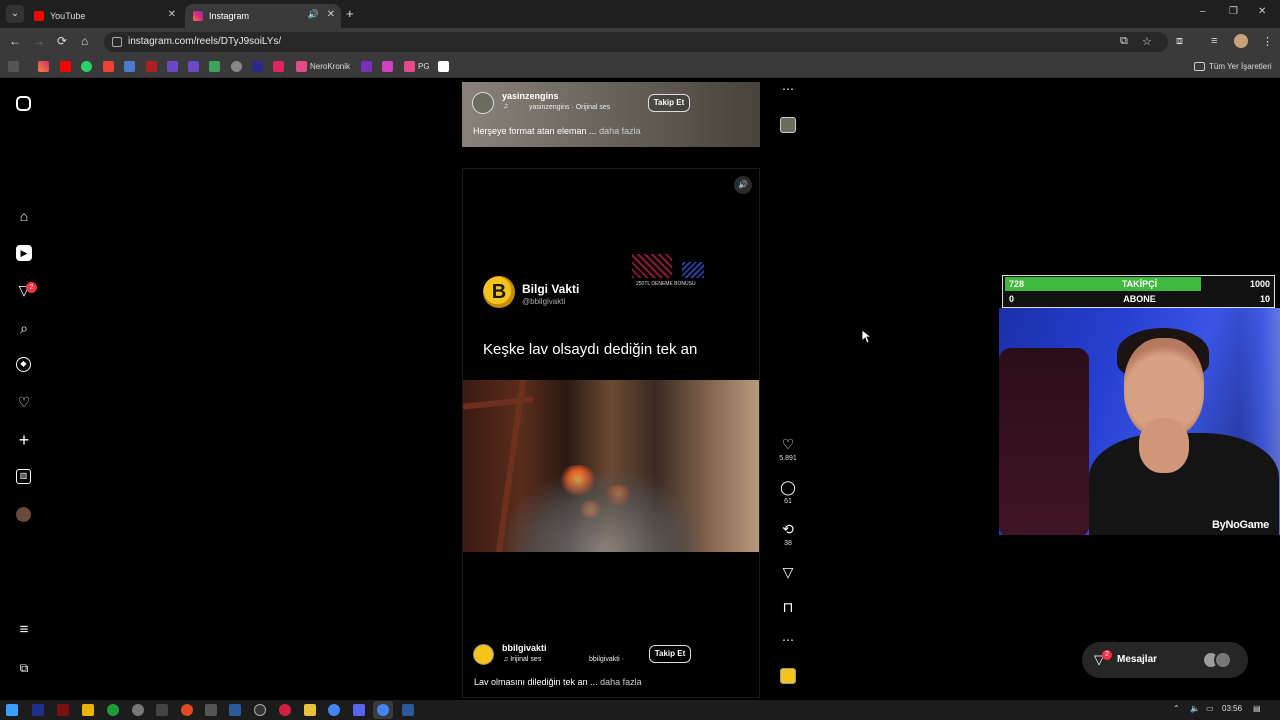 This screenshot has width=1280, height=720. I want to click on previous-reel-audio: yasinzengins · Orijinal ses, so click(569, 107).